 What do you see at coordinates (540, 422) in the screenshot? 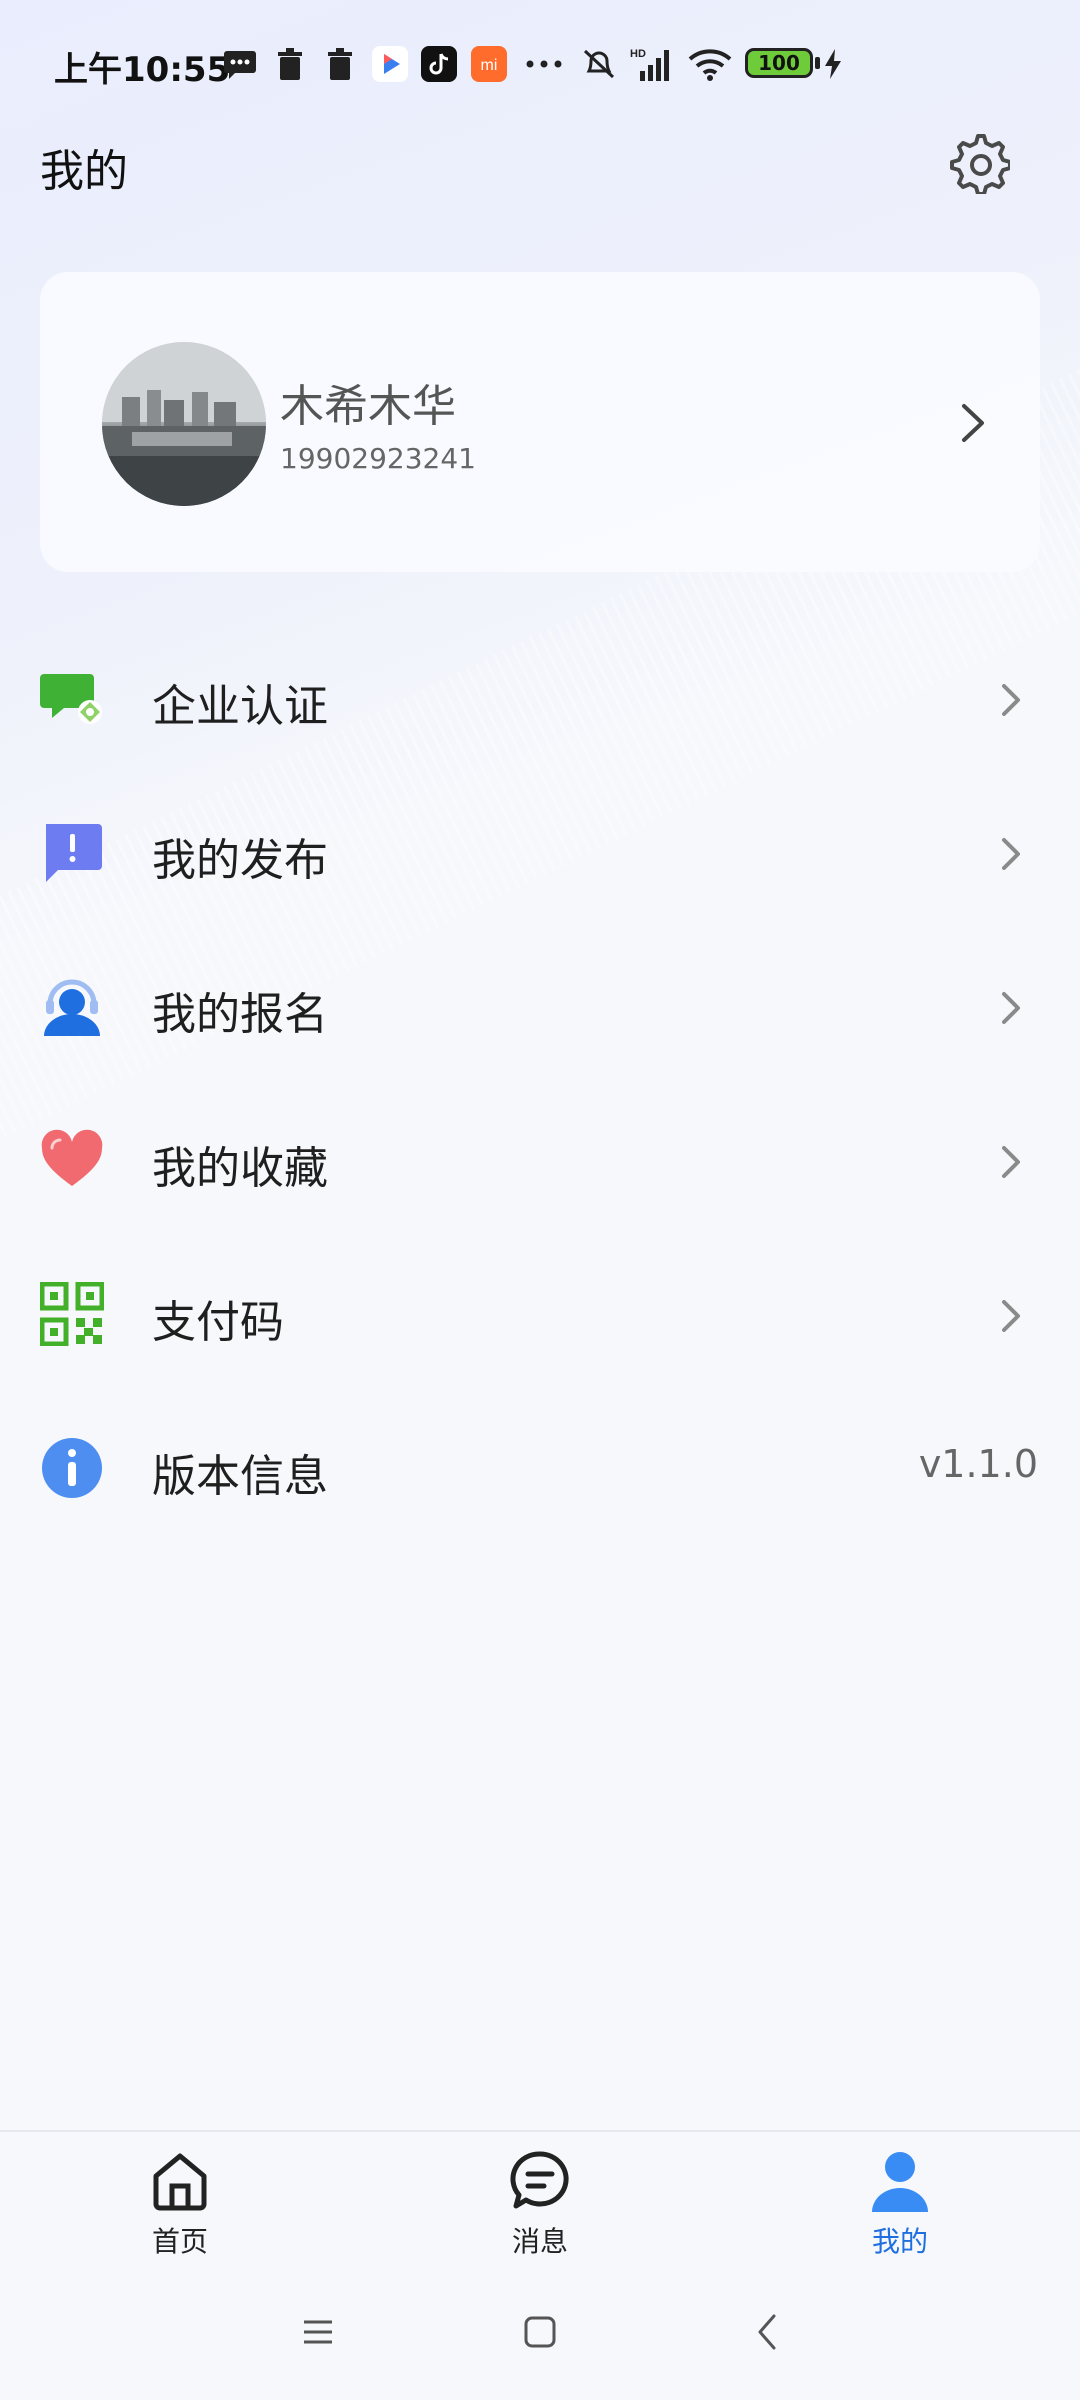
I see `profile-card: 木希木华 19902923241` at bounding box center [540, 422].